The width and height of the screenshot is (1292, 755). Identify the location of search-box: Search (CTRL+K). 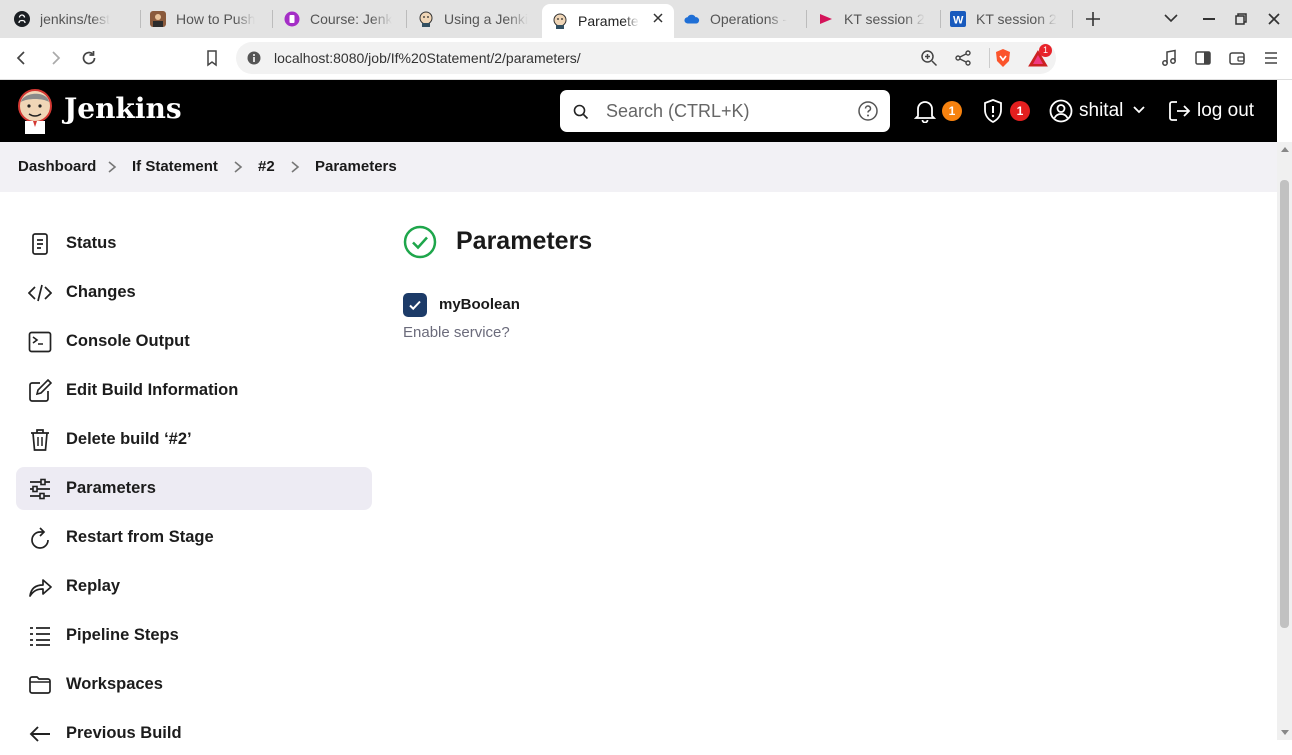
(725, 111).